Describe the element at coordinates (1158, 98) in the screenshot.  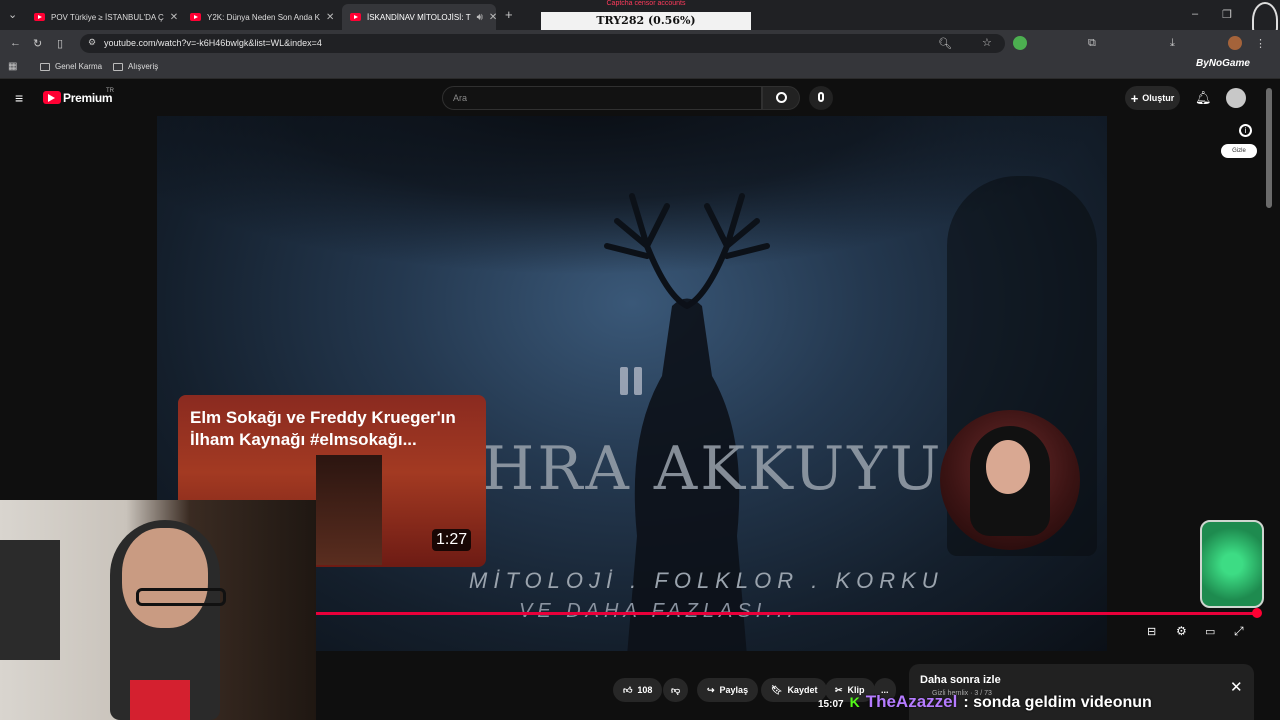
I see `create-label: Oluştur` at that location.